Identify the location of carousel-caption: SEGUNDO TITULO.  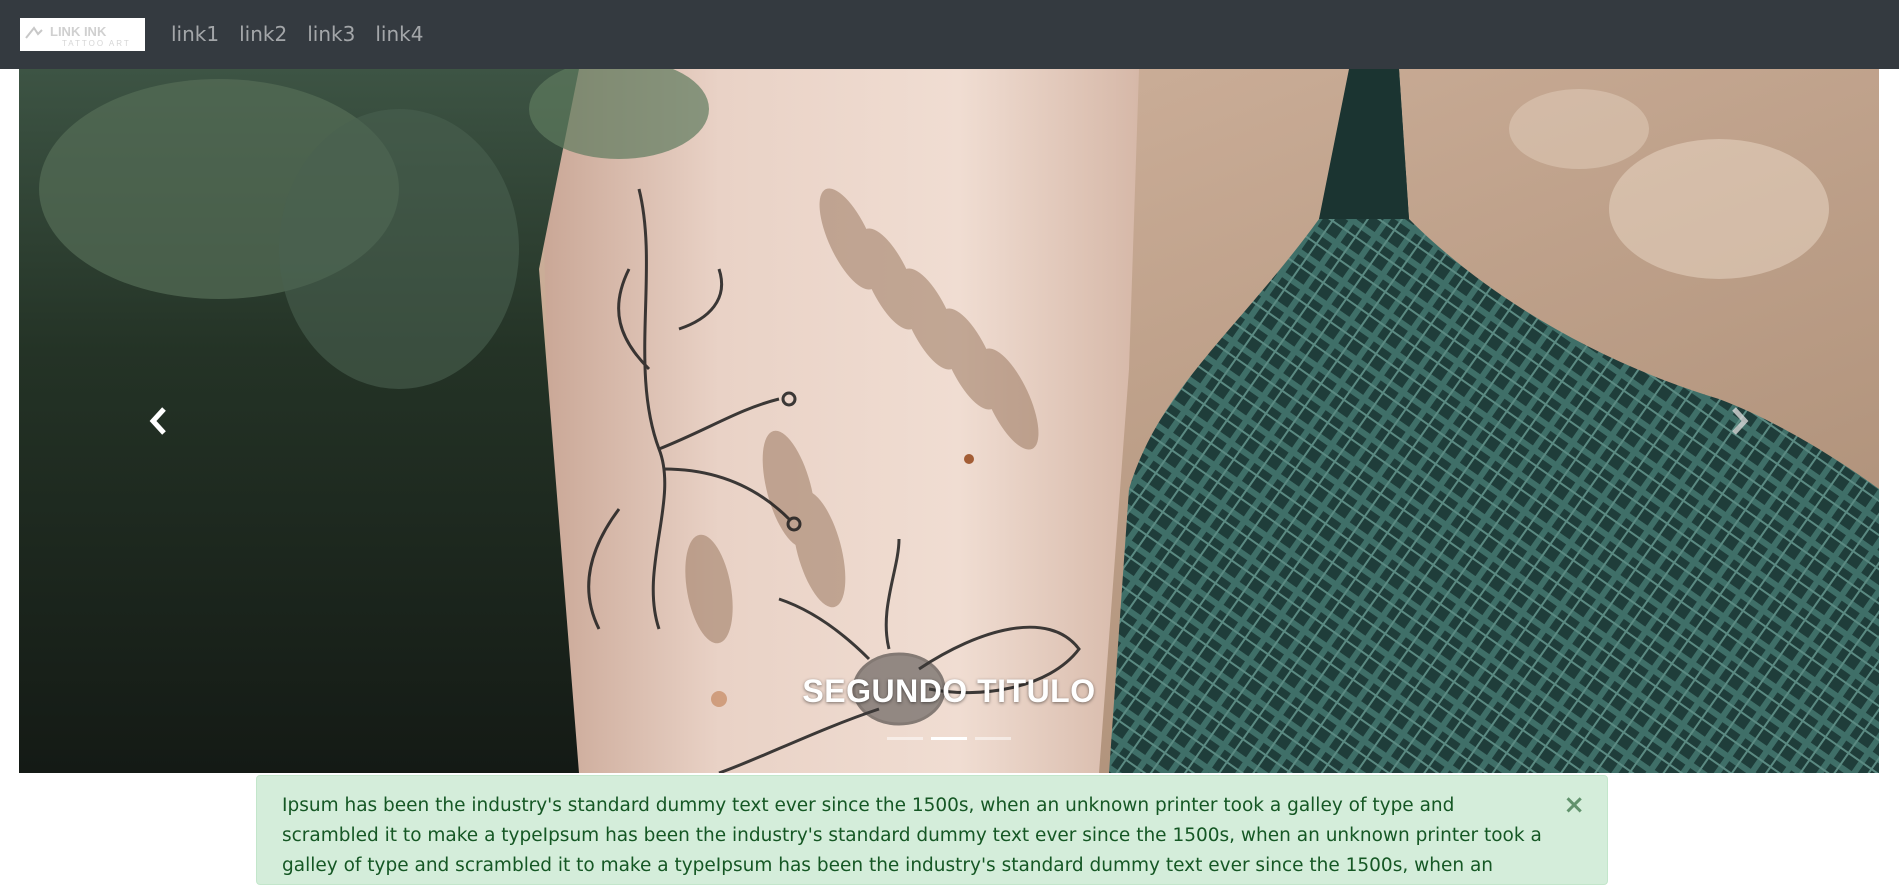
(949, 691).